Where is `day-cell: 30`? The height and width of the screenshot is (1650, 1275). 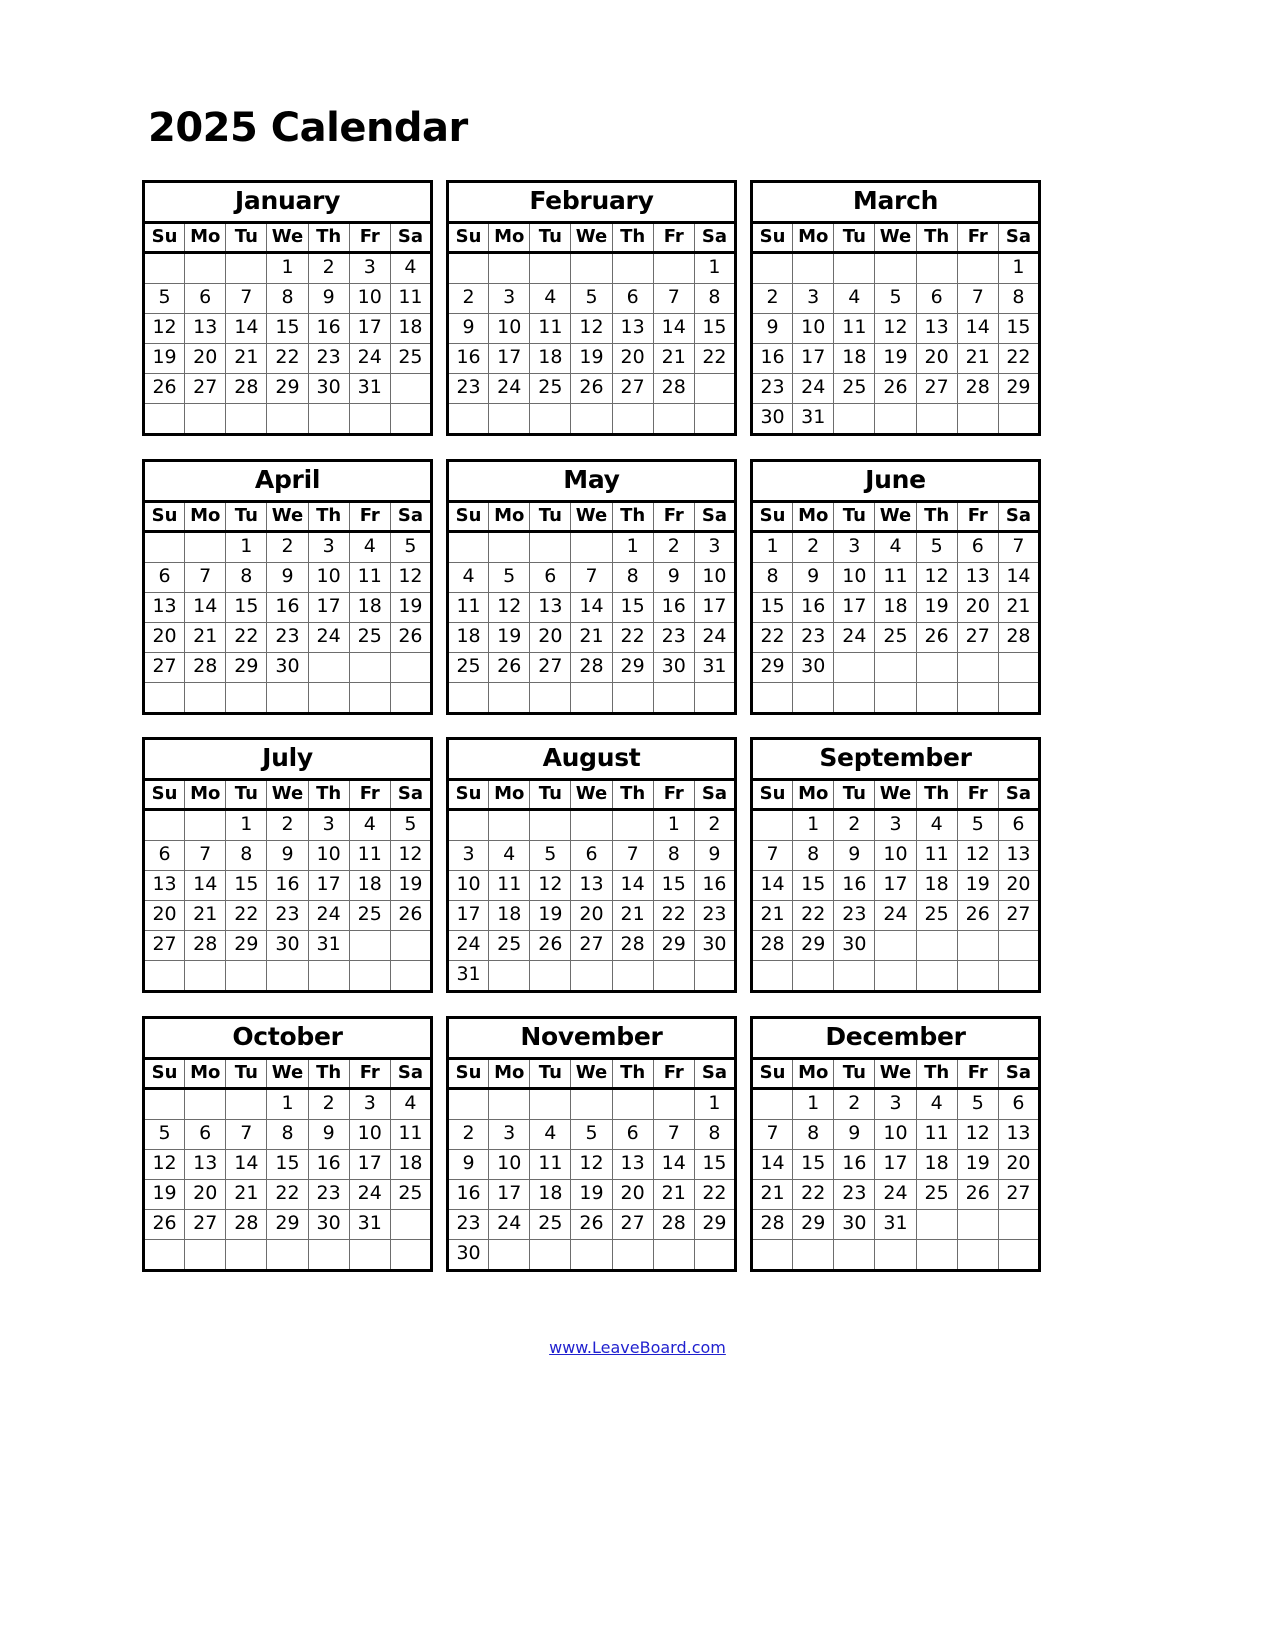 day-cell: 30 is located at coordinates (287, 667).